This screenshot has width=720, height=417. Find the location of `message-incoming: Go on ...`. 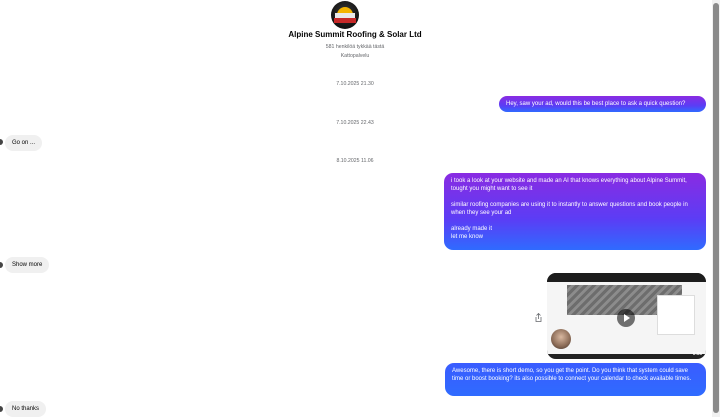

message-incoming: Go on ... is located at coordinates (24, 143).